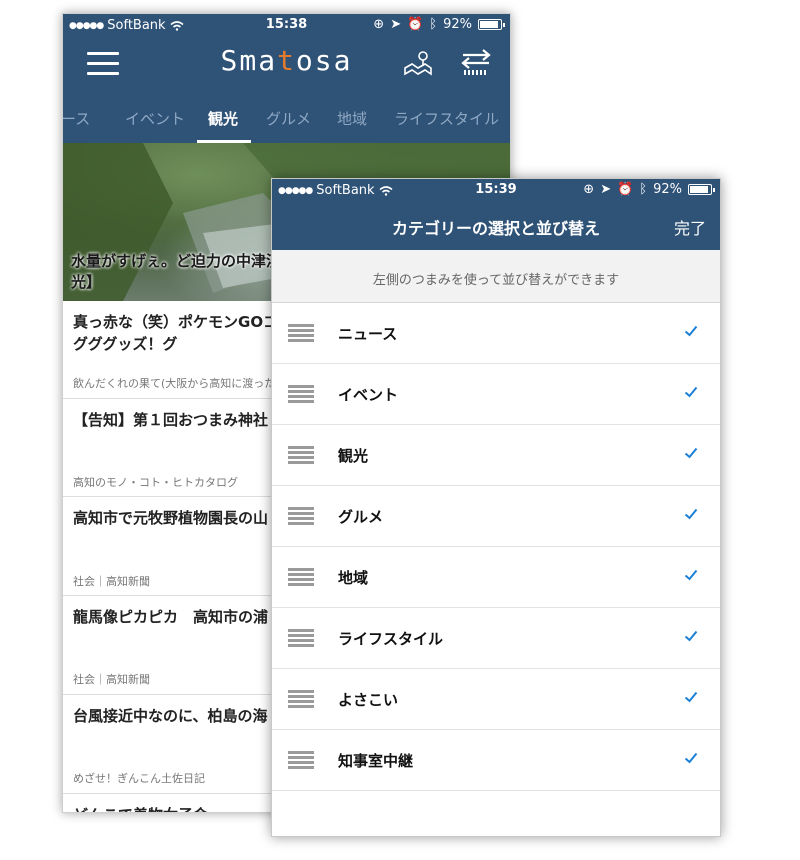  Describe the element at coordinates (496, 276) in the screenshot. I see `reorder-hint: 左側のつまみを使って並び替えができます` at that location.